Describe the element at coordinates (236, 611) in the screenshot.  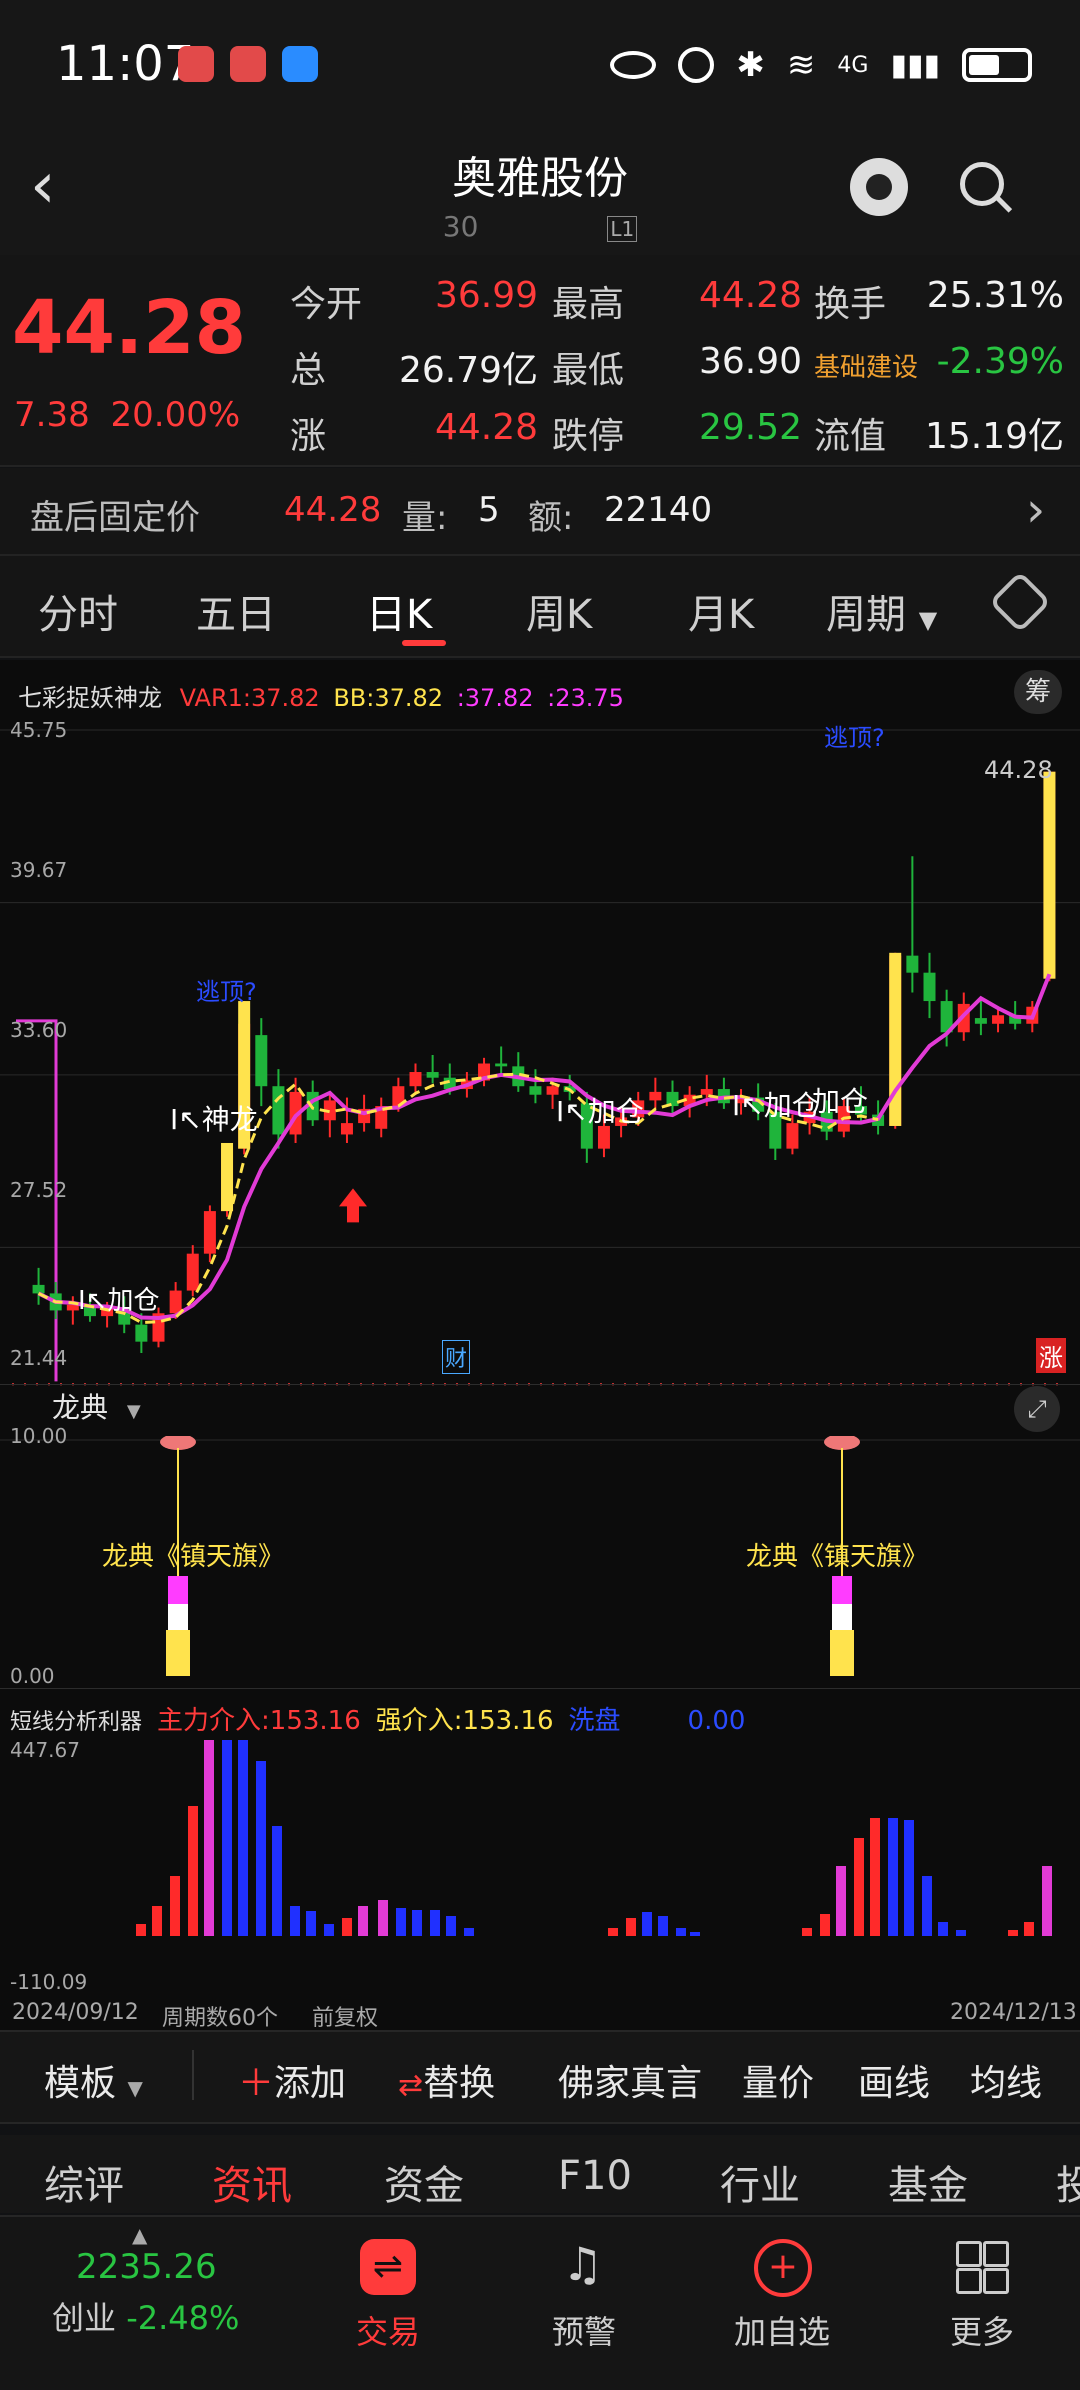
I see `tab-five-day: 五日` at that location.